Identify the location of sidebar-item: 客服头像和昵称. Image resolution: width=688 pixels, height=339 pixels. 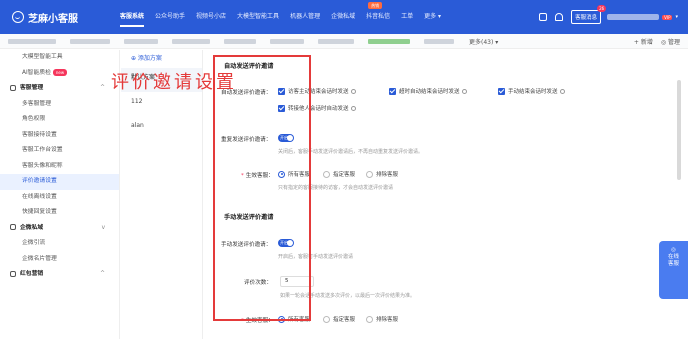
(59, 167).